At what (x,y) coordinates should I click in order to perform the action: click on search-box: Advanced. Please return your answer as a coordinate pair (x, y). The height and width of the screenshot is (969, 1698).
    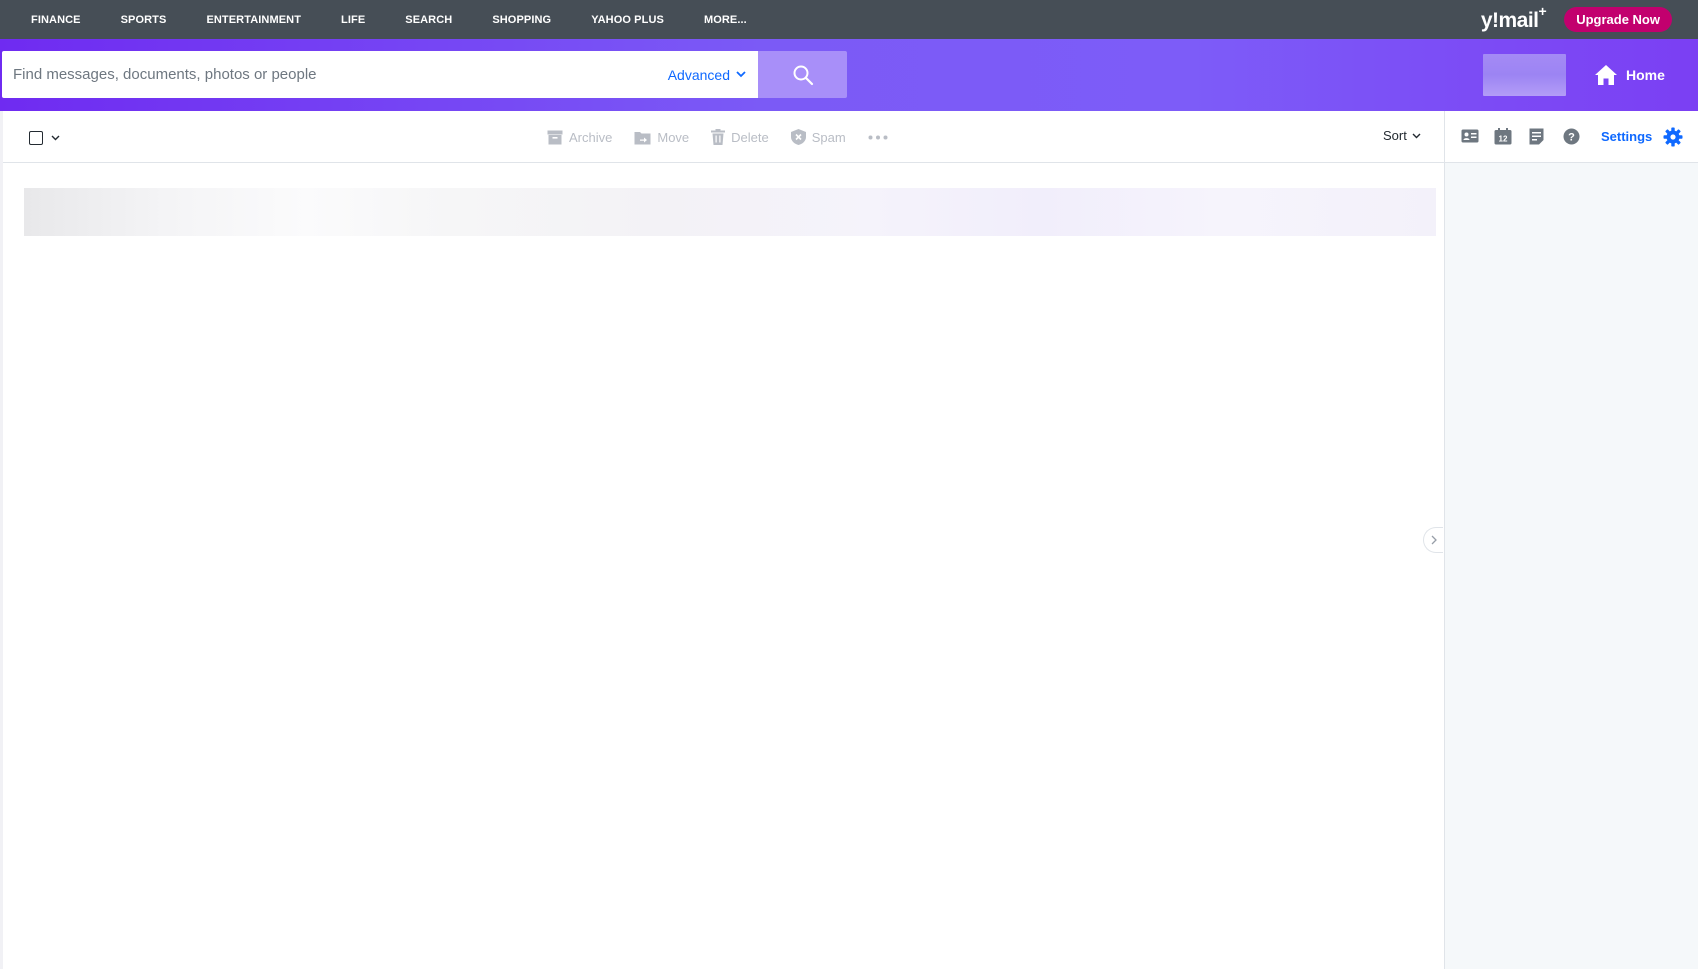
    Looking at the image, I should click on (380, 74).